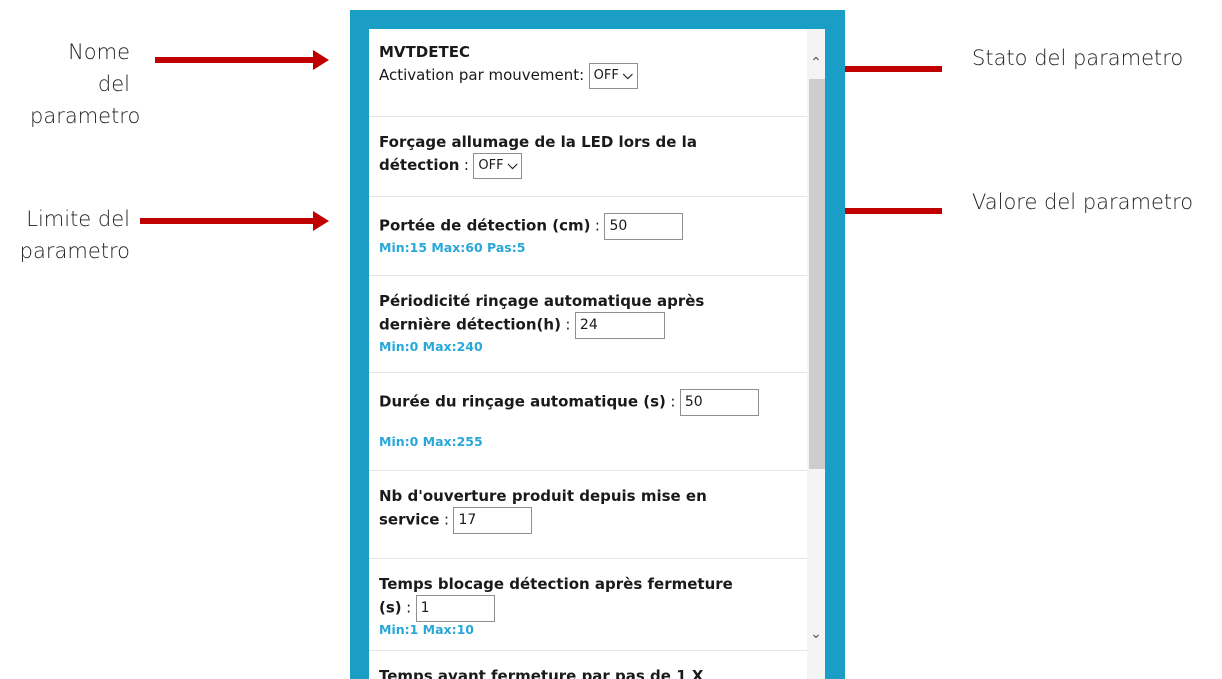 The height and width of the screenshot is (679, 1222). What do you see at coordinates (816, 63) in the screenshot?
I see `chevron-up-icon: ⌃` at bounding box center [816, 63].